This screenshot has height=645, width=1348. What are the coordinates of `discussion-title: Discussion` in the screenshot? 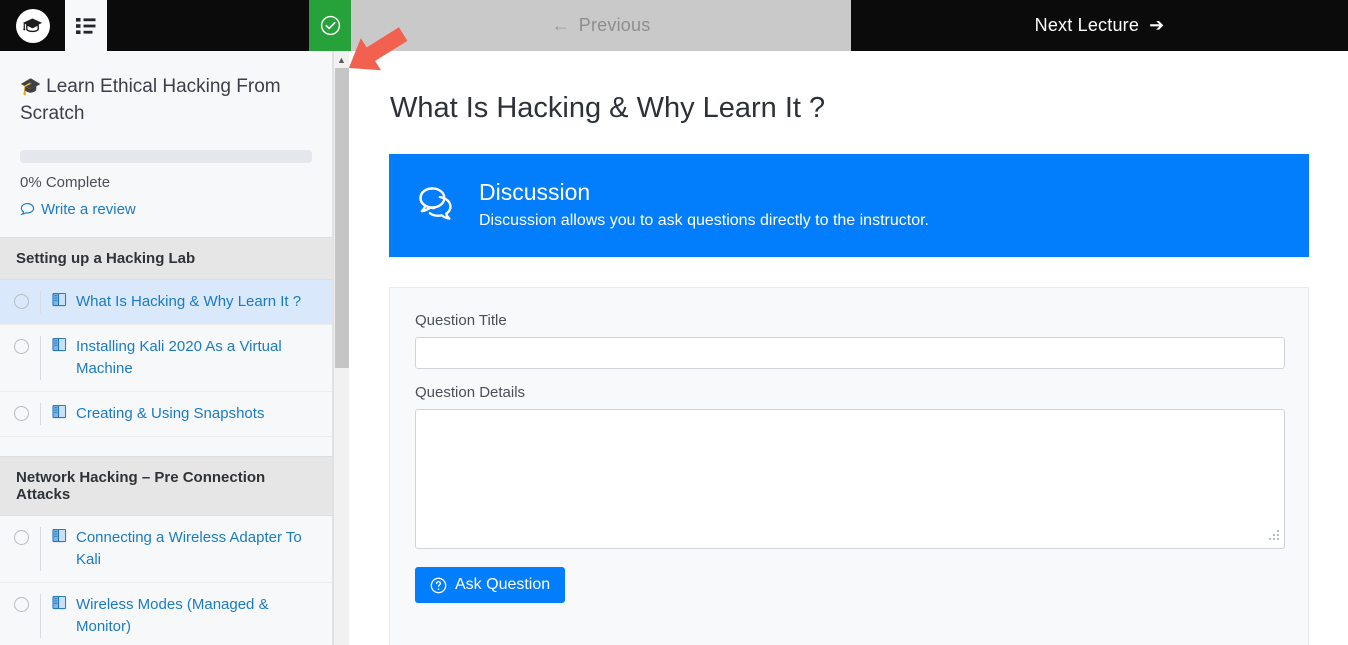 It's located at (535, 192).